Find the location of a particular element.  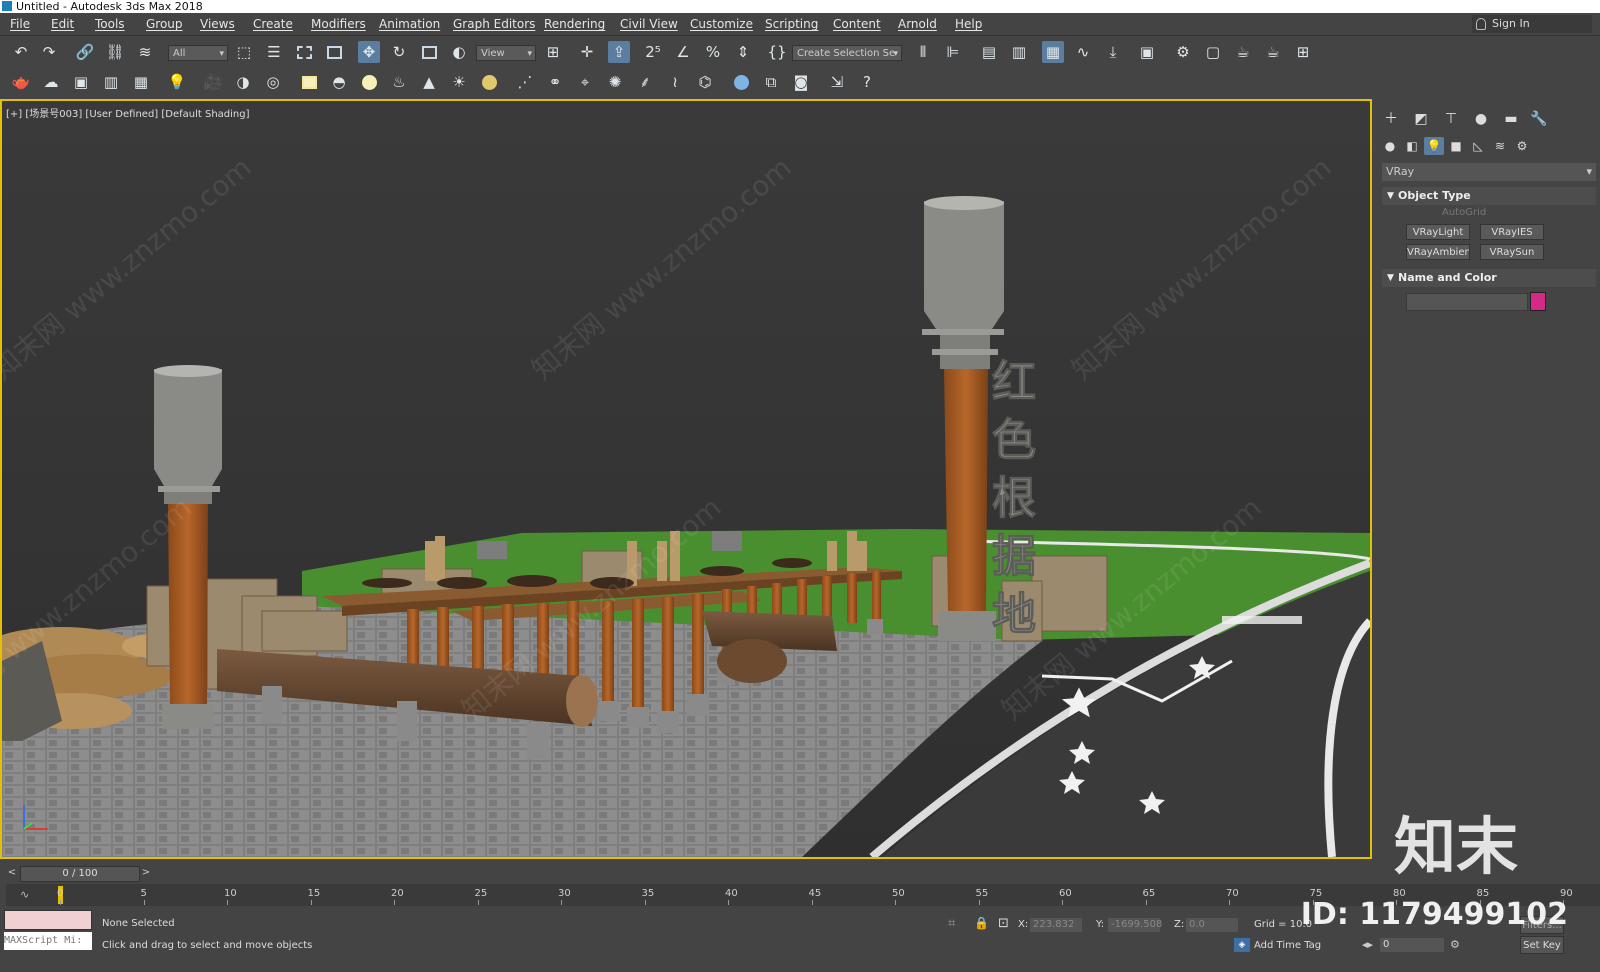

menu-animation: Animation is located at coordinates (409, 24).